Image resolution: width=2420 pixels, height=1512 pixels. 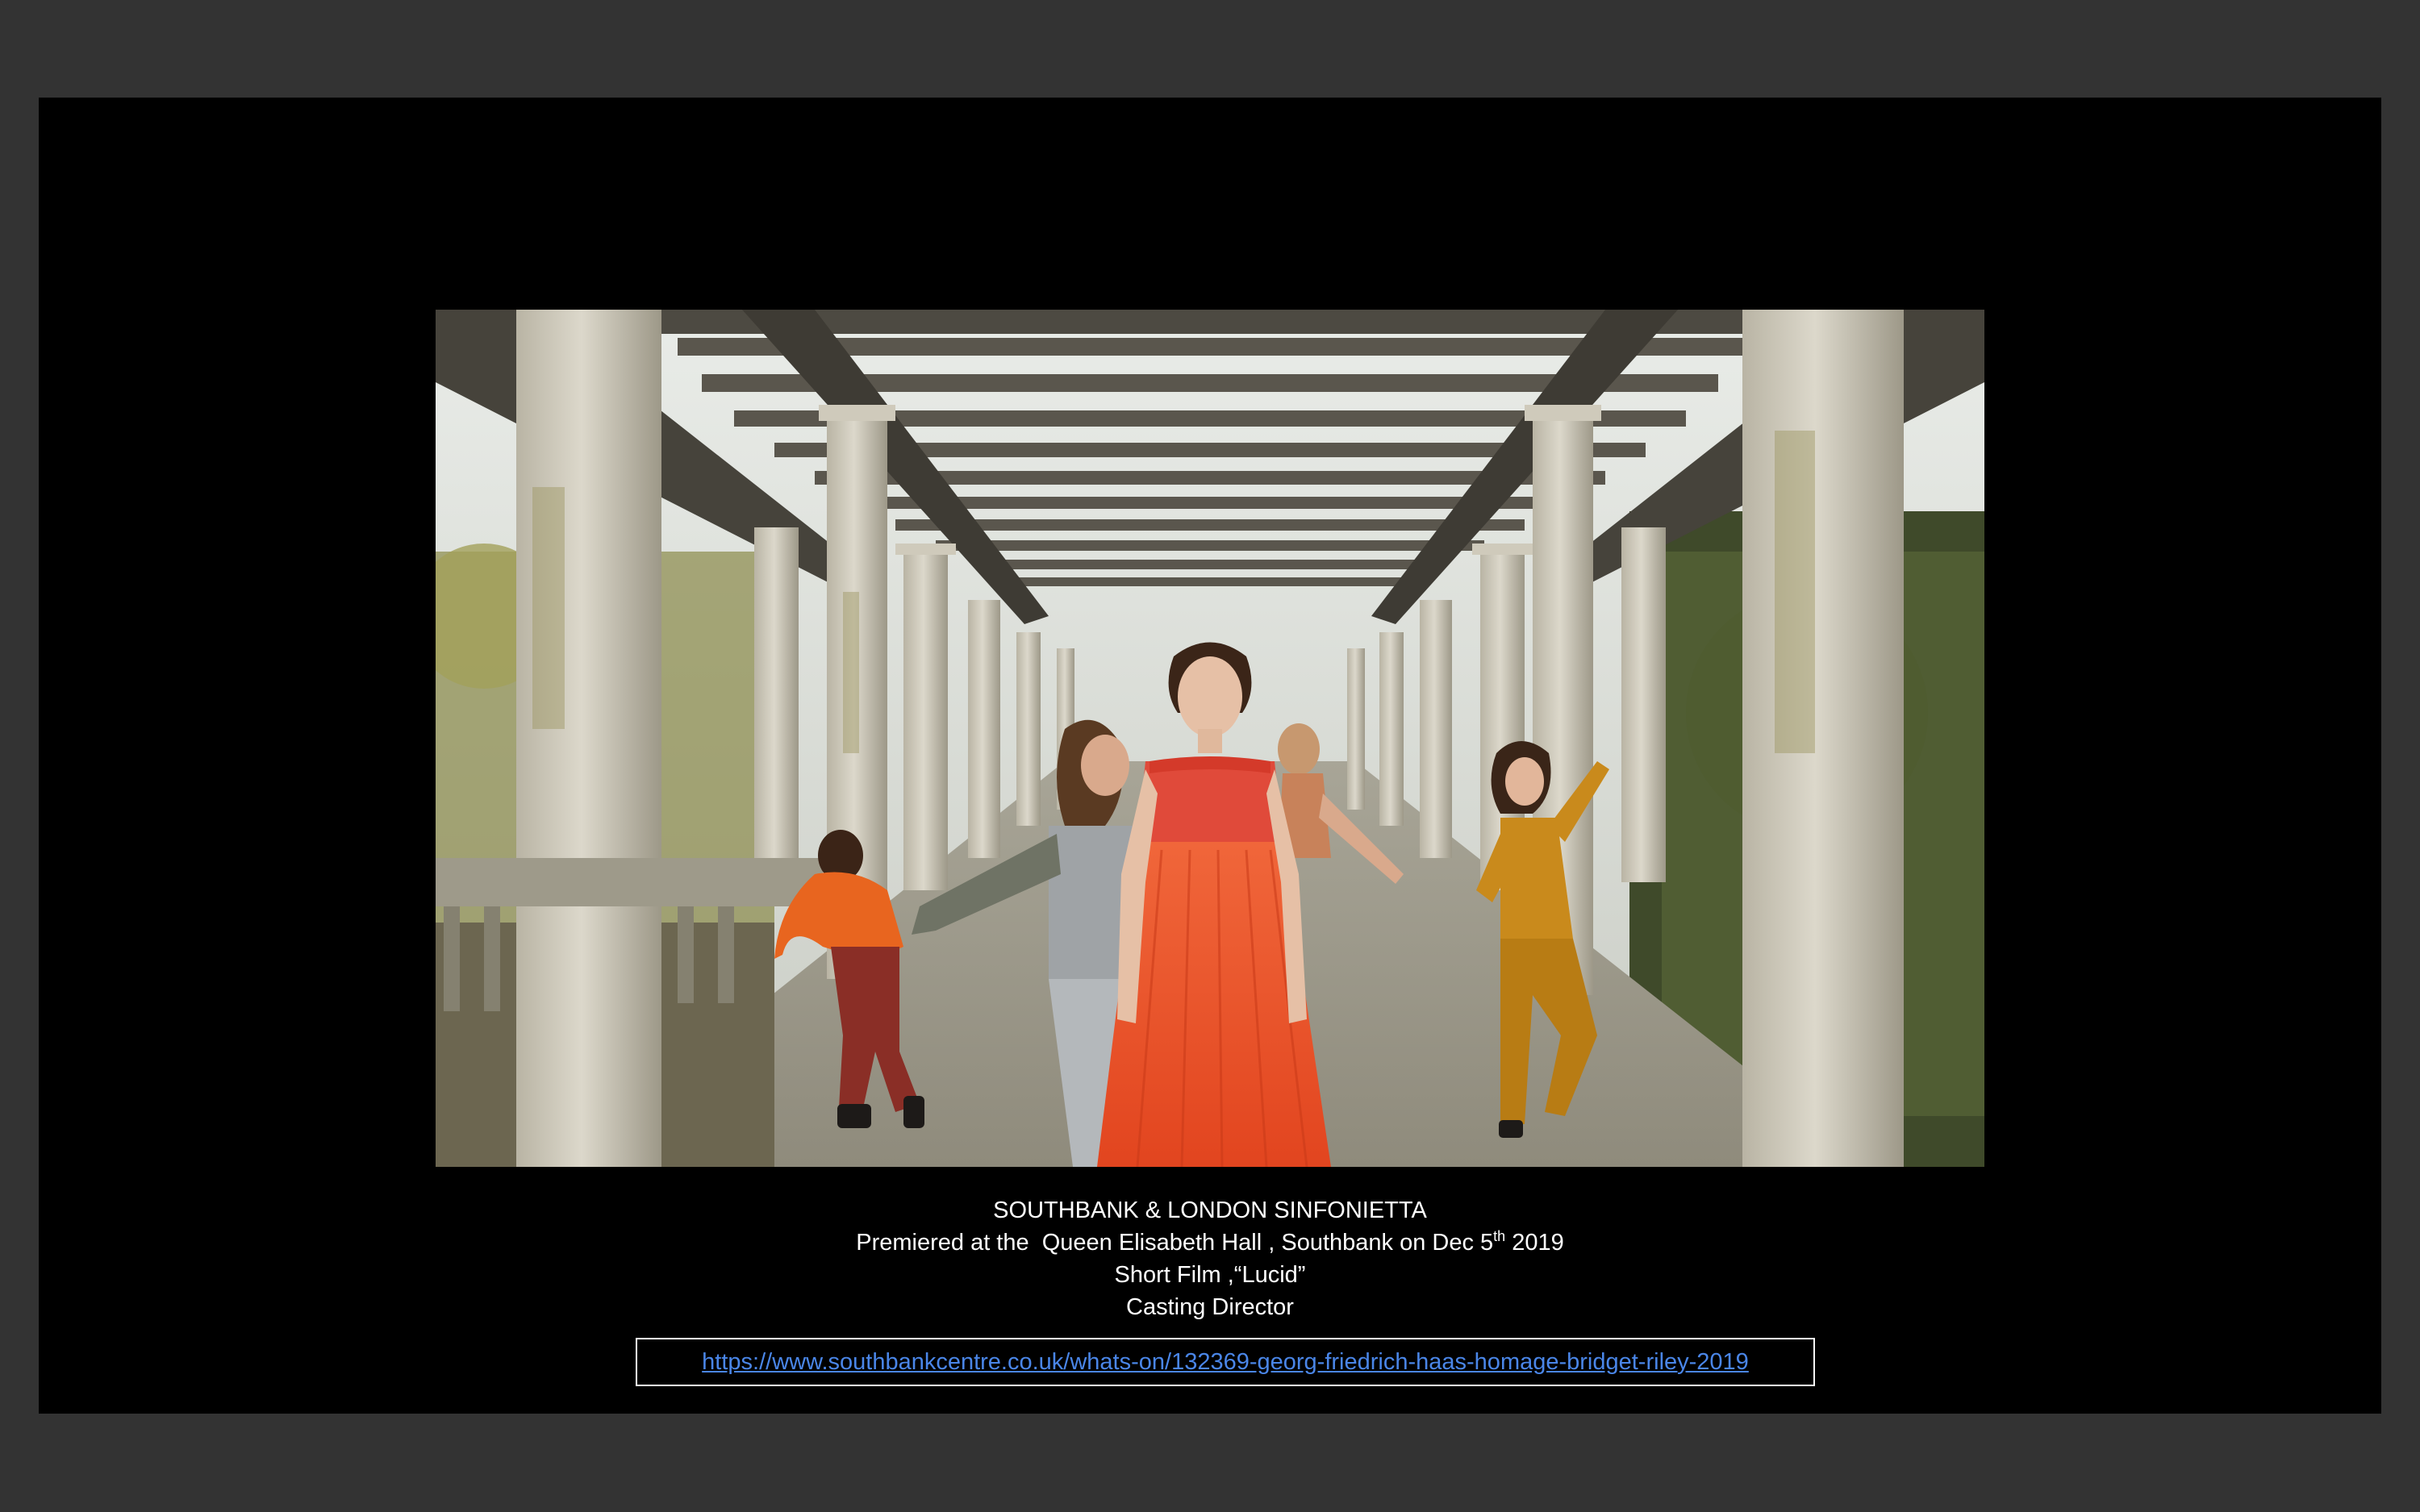 I want to click on caption-film: Short Film ,“Lucid”, so click(x=1210, y=1275).